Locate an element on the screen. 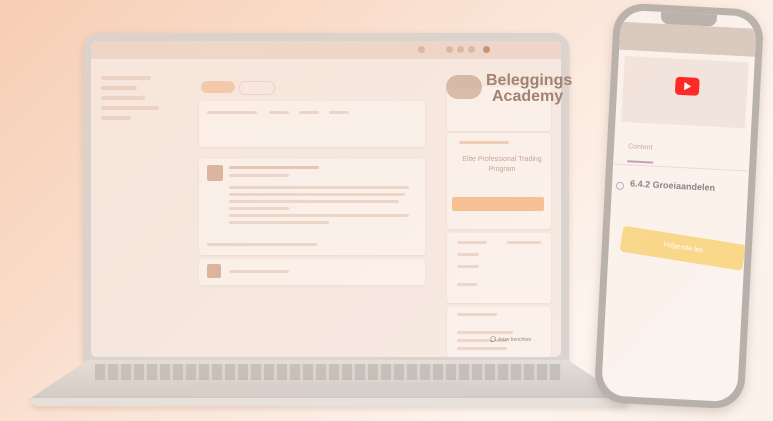 This screenshot has width=773, height=421. comment-box is located at coordinates (312, 272).